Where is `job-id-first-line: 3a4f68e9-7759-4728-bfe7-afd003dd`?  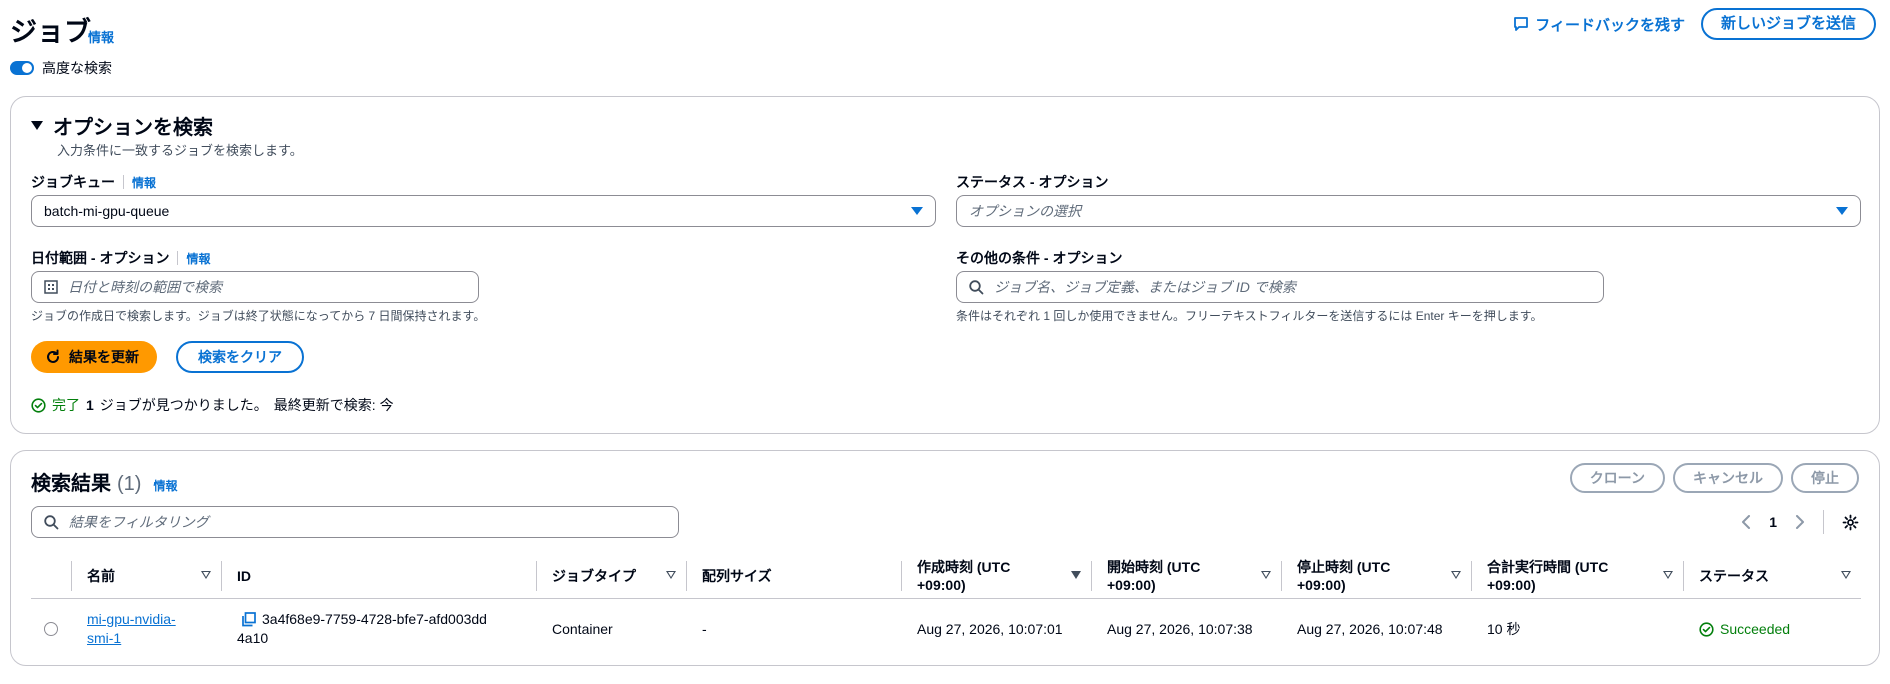
job-id-first-line: 3a4f68e9-7759-4728-bfe7-afd003dd is located at coordinates (362, 619).